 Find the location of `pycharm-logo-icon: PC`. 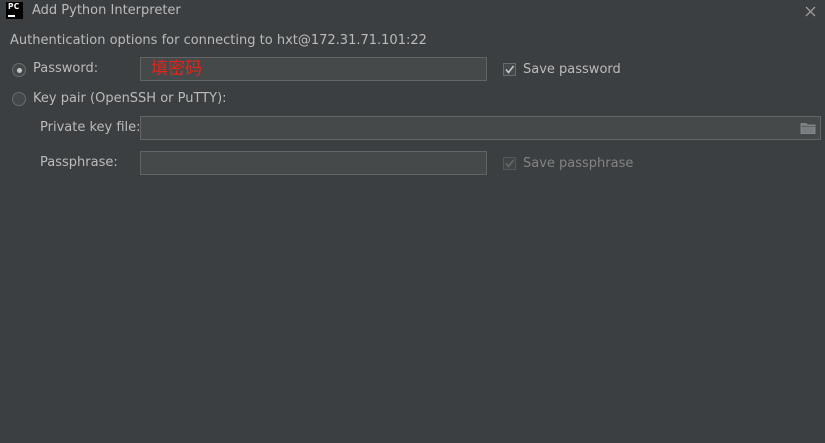

pycharm-logo-icon: PC is located at coordinates (14, 10).